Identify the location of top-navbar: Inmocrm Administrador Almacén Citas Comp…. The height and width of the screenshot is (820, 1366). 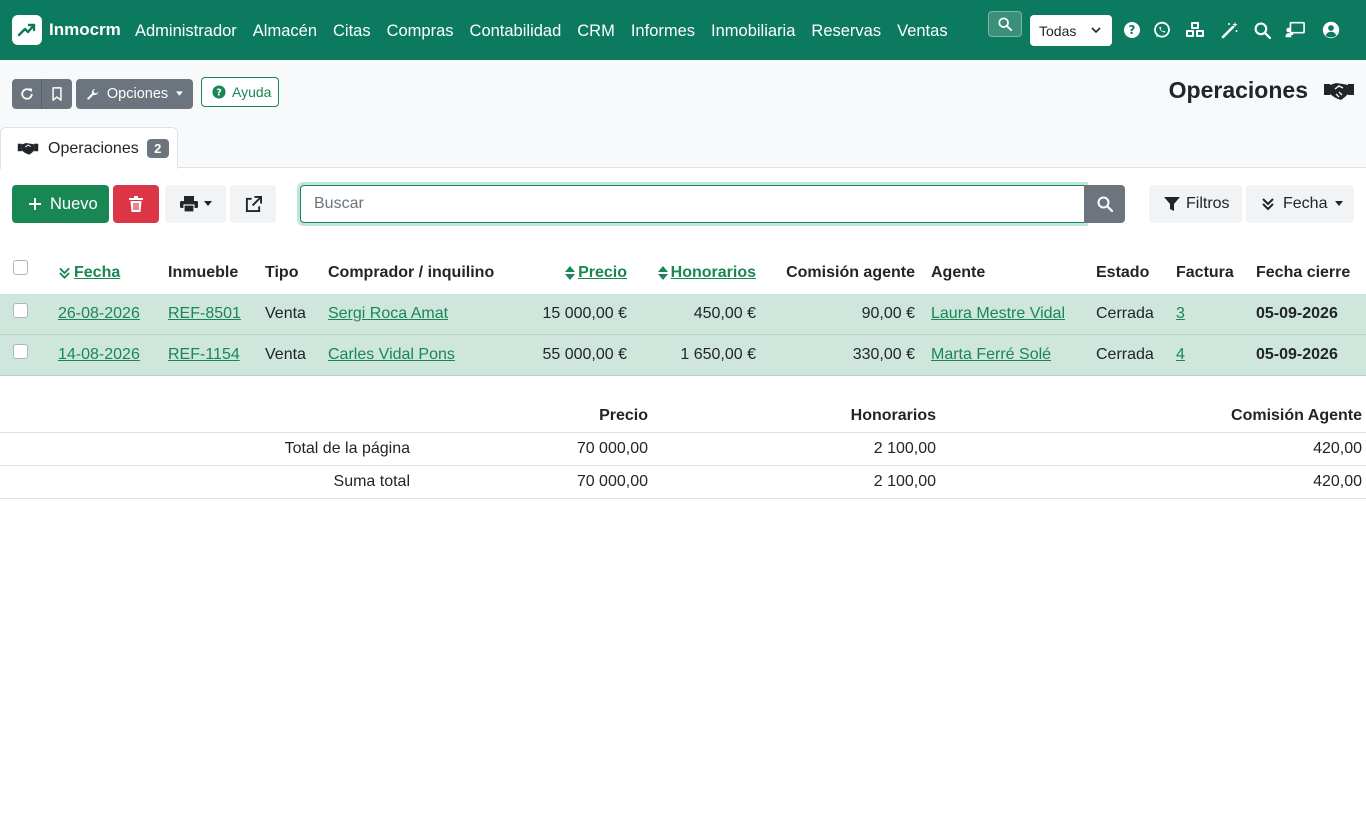
(683, 30).